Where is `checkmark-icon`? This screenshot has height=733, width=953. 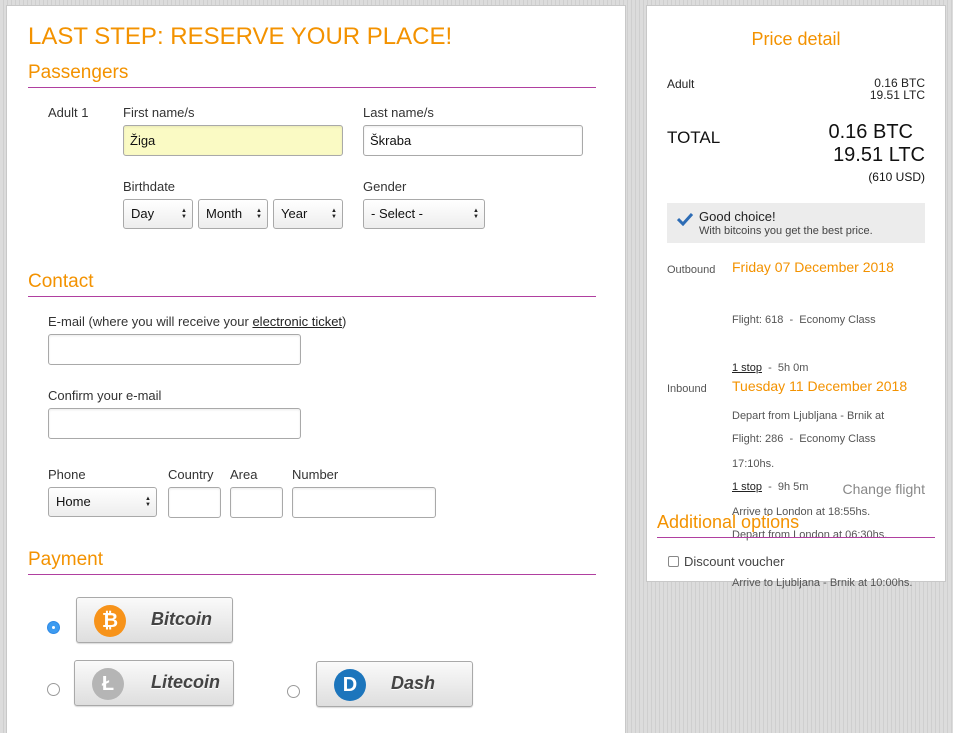 checkmark-icon is located at coordinates (685, 219).